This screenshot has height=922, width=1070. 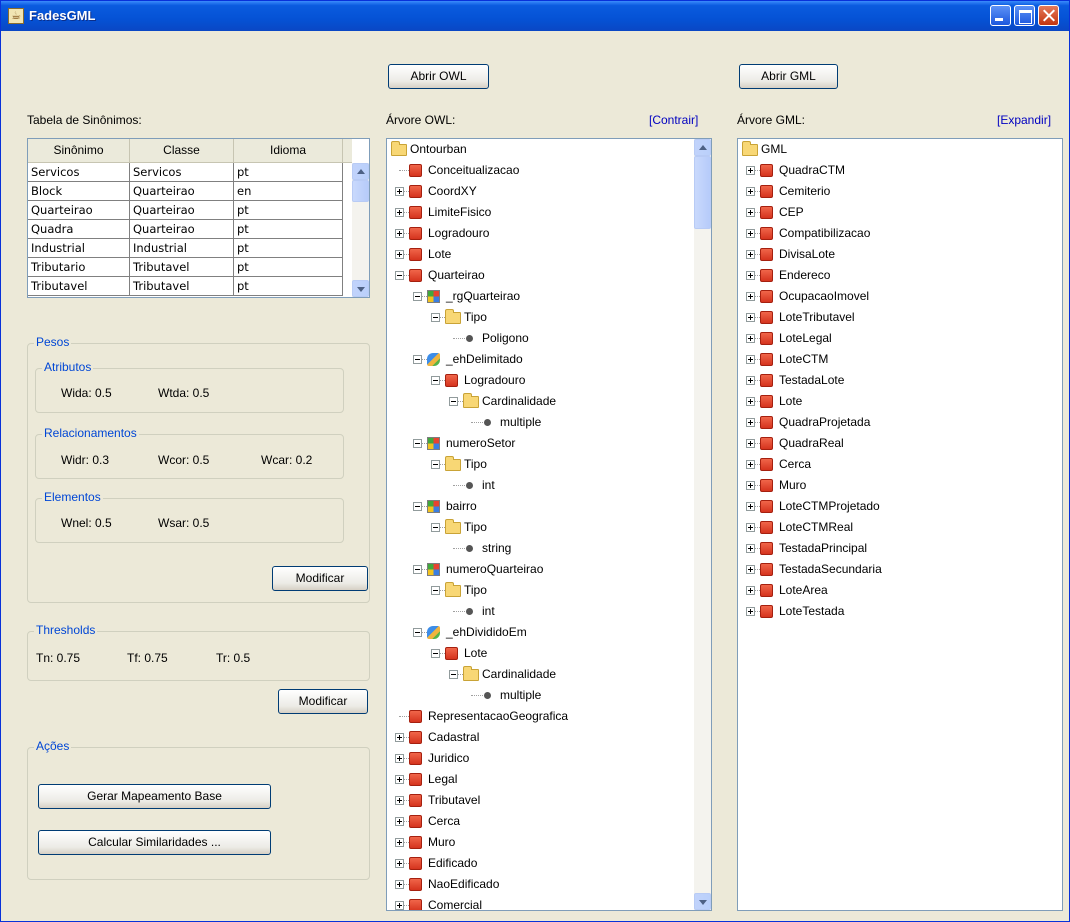 I want to click on column-header-classe: Classe, so click(x=182, y=150).